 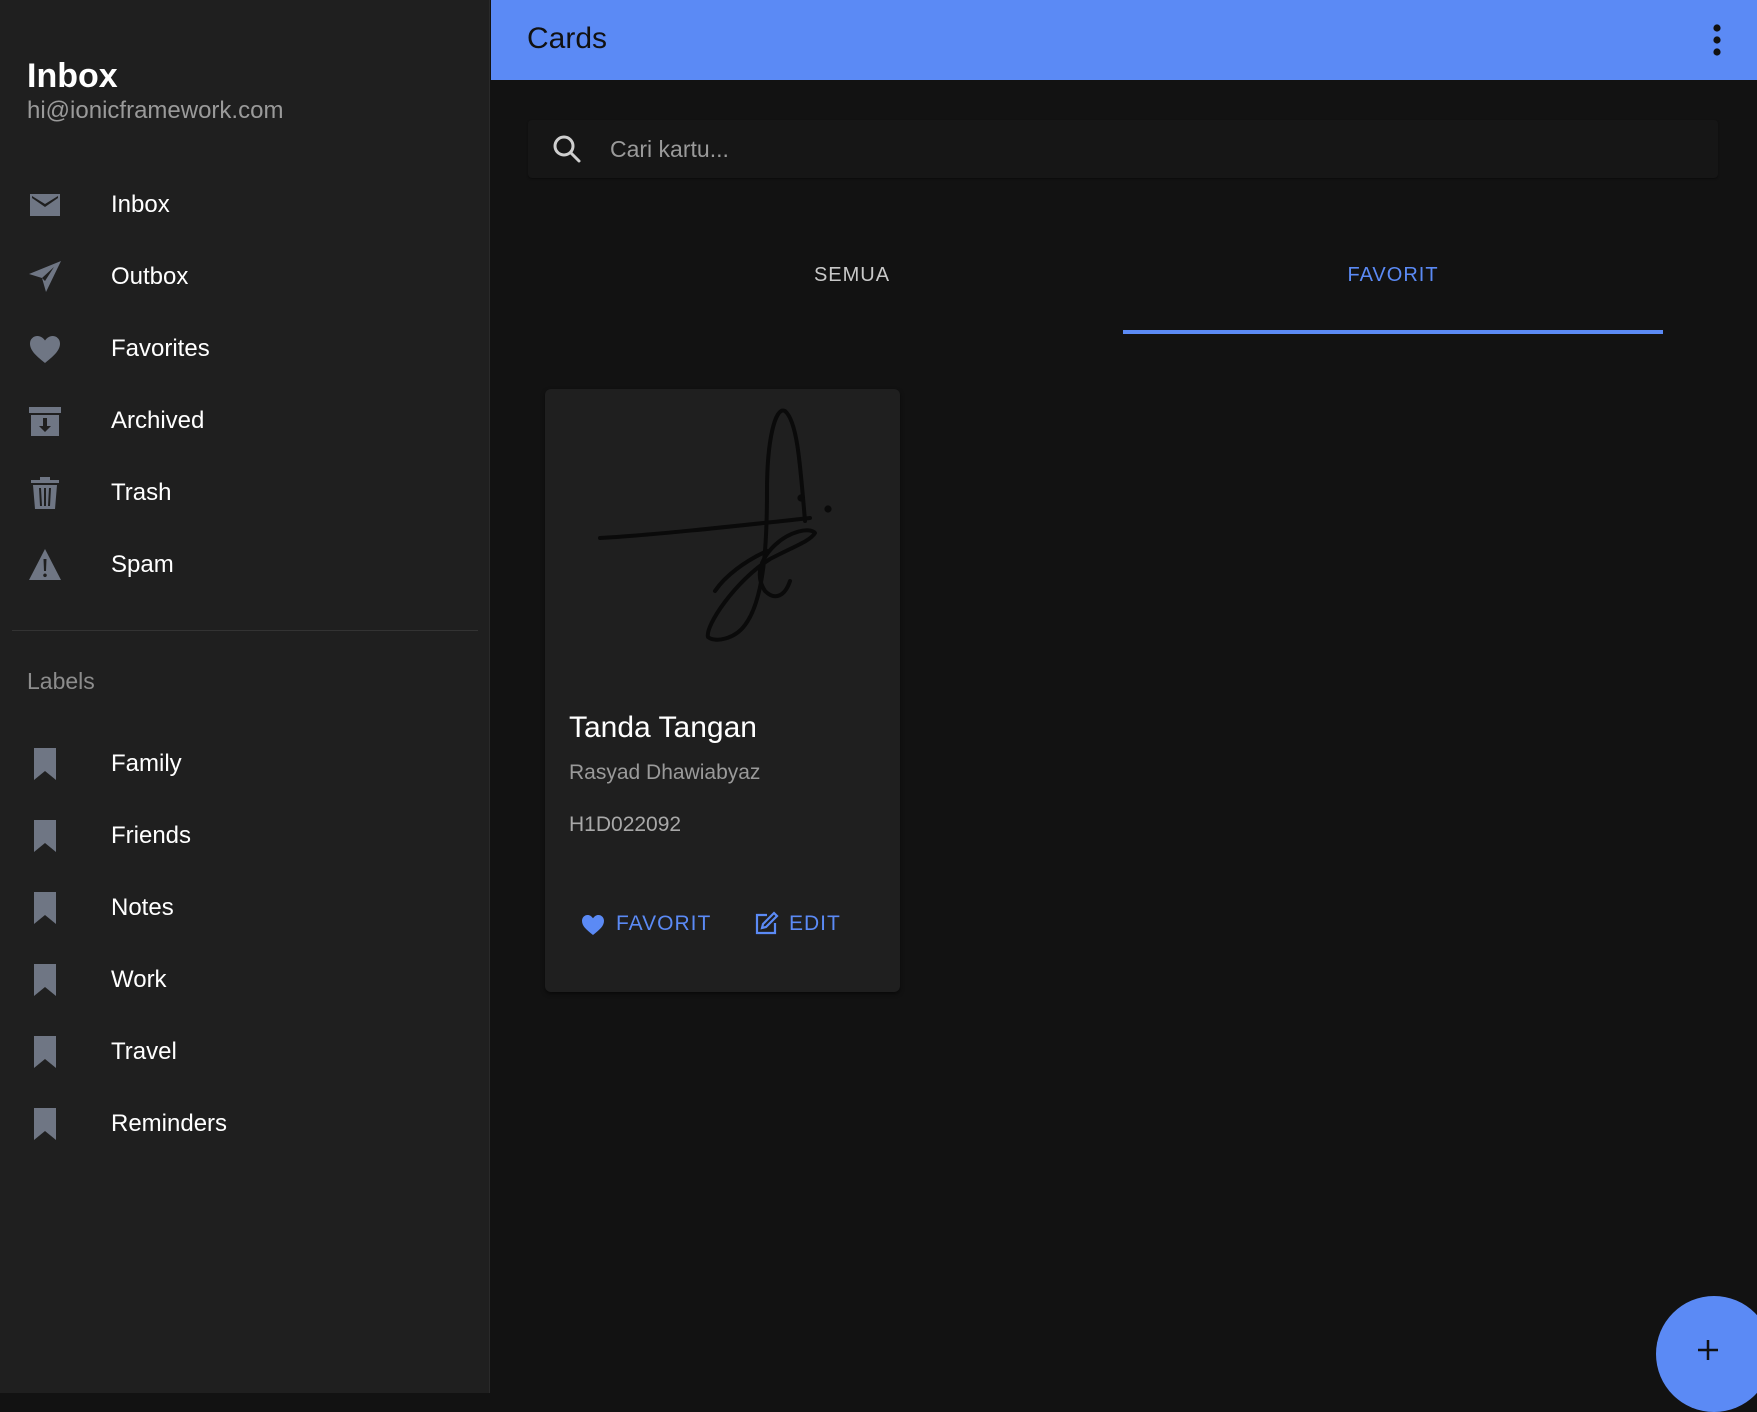 What do you see at coordinates (45, 277) in the screenshot?
I see `paper-plane-icon` at bounding box center [45, 277].